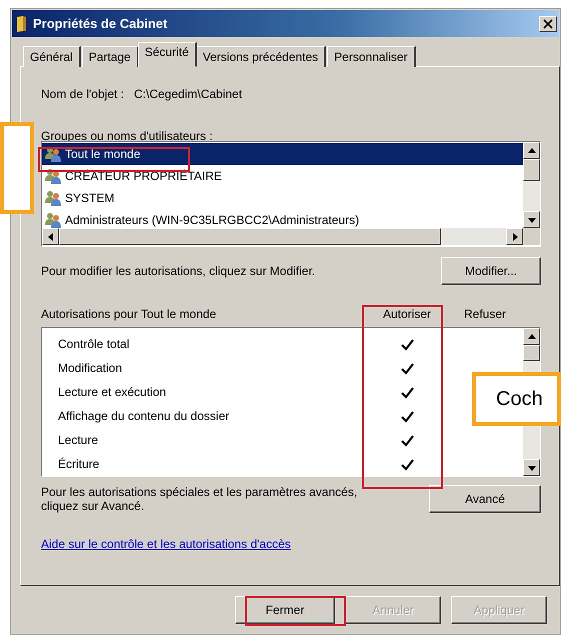  What do you see at coordinates (143, 416) in the screenshot?
I see `permission-name: Affichage du contenu du dossier` at bounding box center [143, 416].